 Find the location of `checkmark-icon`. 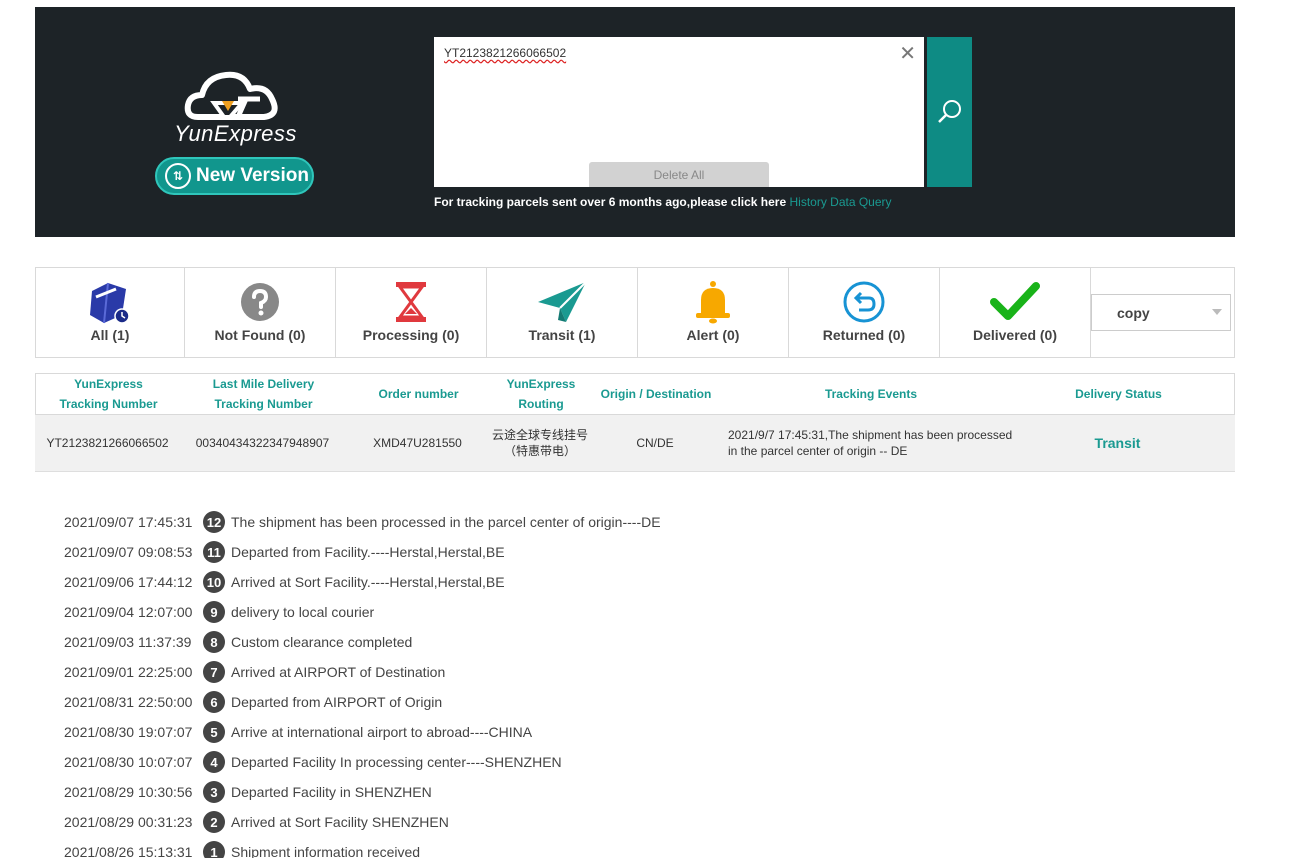

checkmark-icon is located at coordinates (1015, 301).